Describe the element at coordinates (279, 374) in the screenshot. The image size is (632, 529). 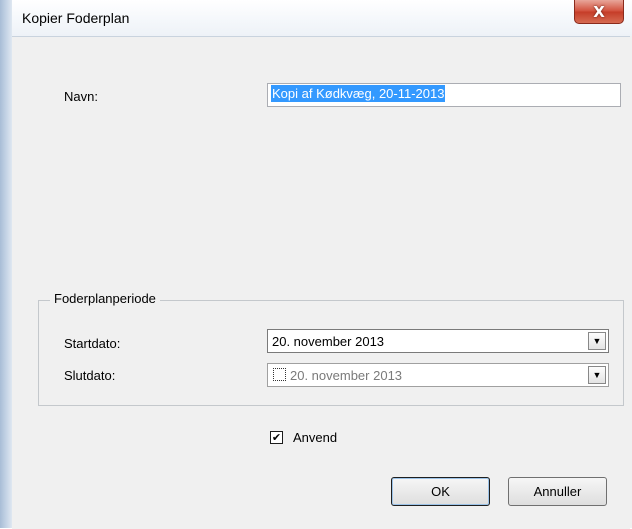
I see `slutdato-enable-checkbox` at that location.